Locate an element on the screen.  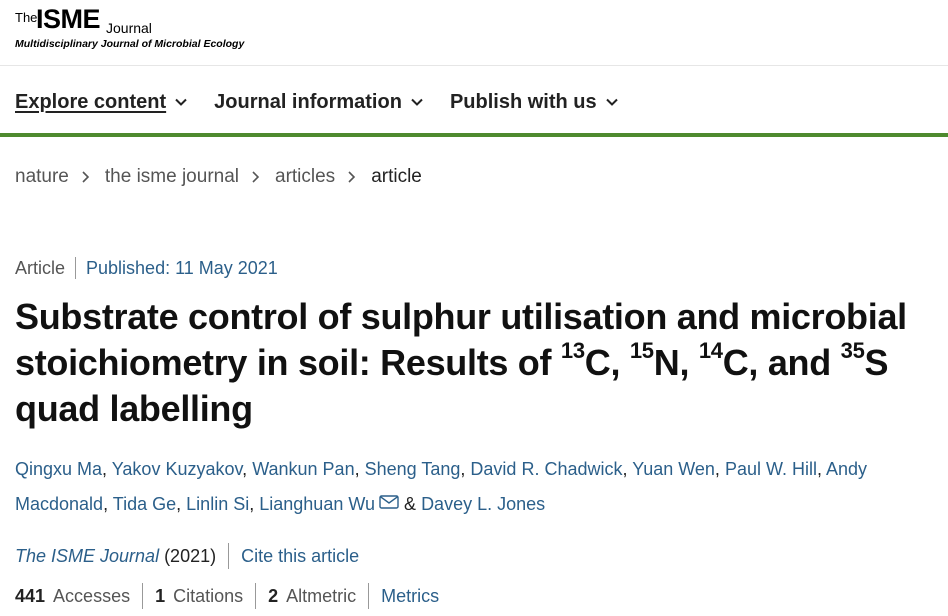
breadcrumb-nature: nature is located at coordinates (42, 177).